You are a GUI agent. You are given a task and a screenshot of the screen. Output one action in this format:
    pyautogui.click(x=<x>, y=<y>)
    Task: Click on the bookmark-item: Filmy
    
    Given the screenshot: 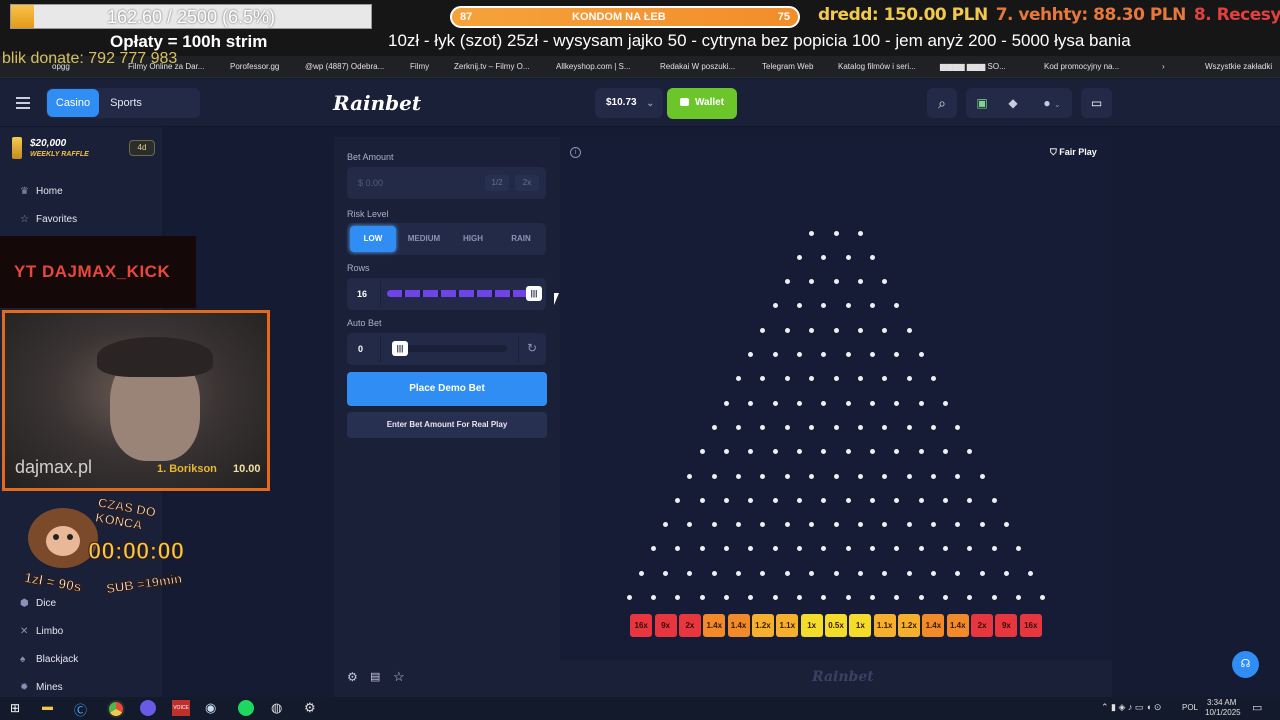 What is the action you would take?
    pyautogui.click(x=419, y=66)
    